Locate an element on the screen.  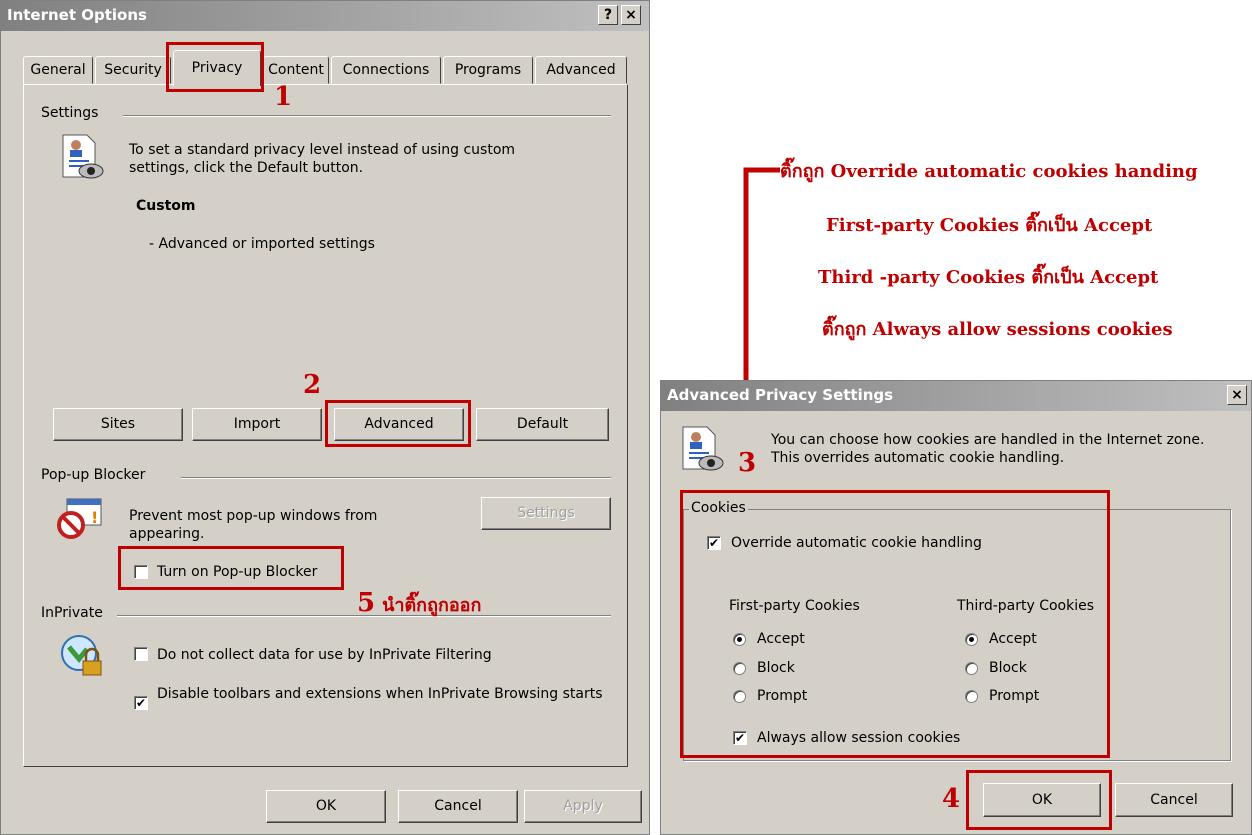
tab-security: Security is located at coordinates (133, 70).